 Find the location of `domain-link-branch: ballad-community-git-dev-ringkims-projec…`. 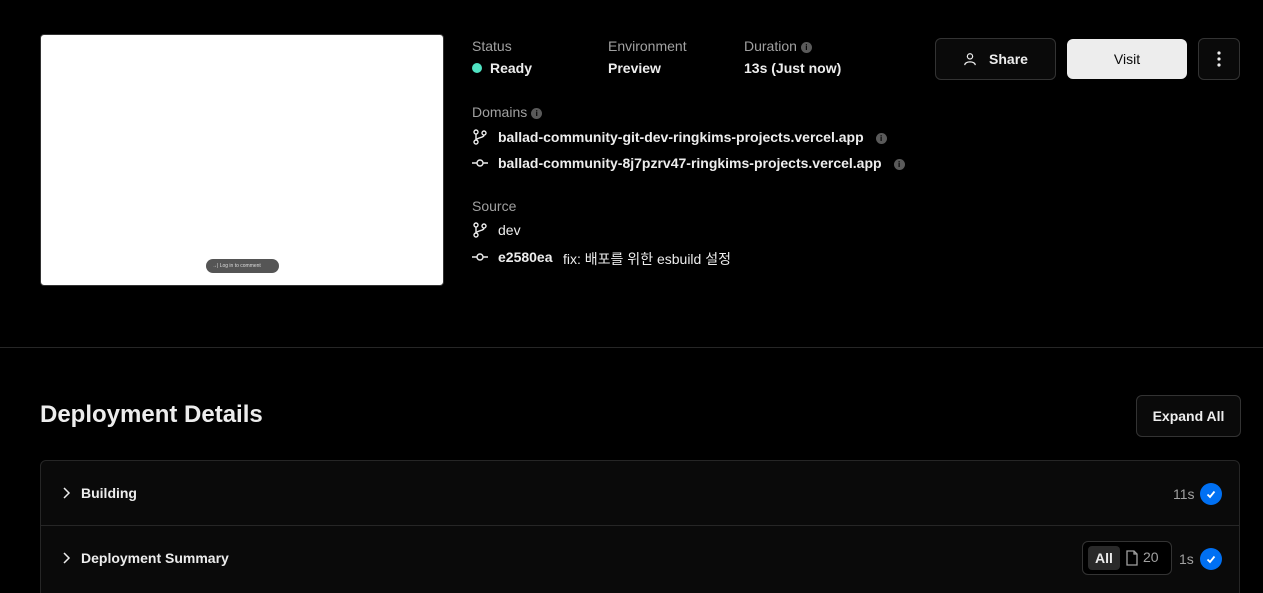

domain-link-branch: ballad-community-git-dev-ringkims-projec… is located at coordinates (692, 137).